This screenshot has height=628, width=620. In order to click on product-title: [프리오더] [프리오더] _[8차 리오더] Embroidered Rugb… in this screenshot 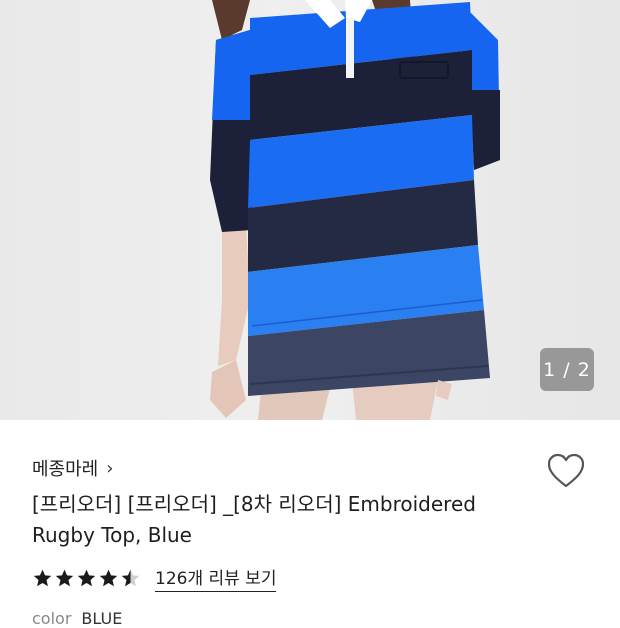, I will do `click(254, 519)`.